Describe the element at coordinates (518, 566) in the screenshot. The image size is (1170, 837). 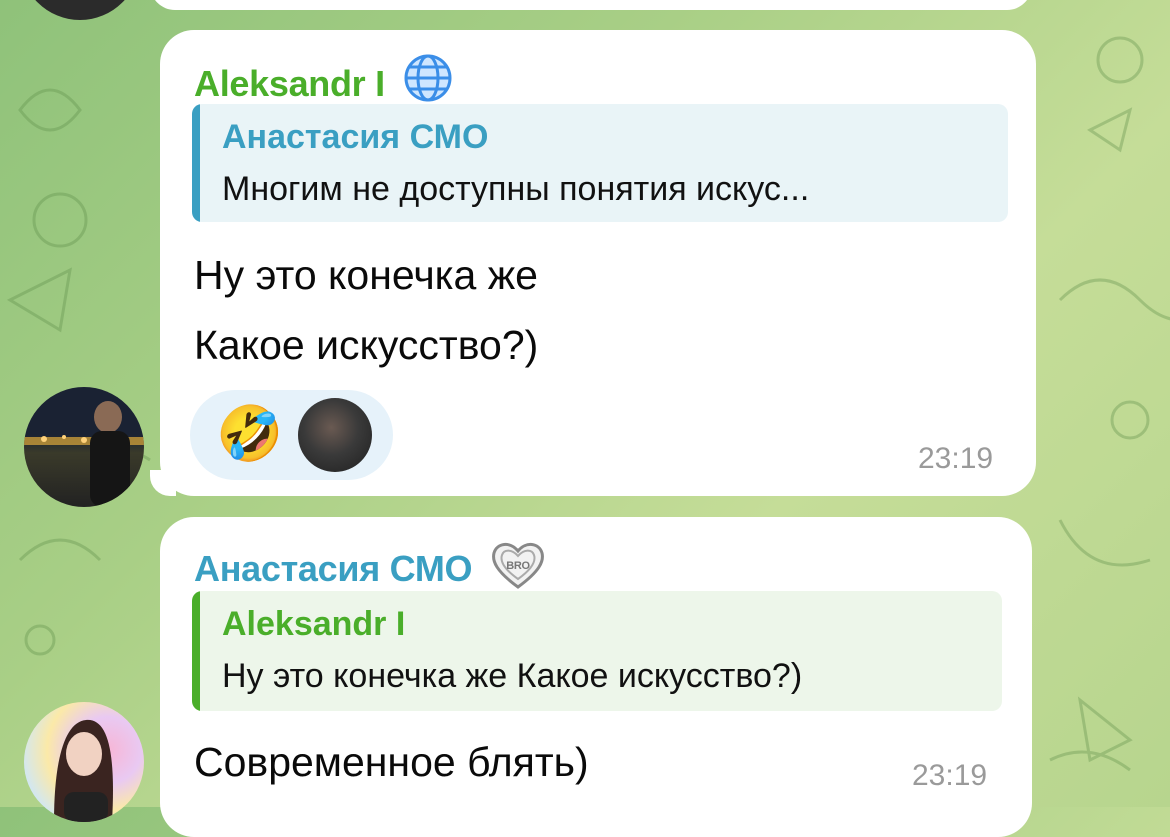
I see `svg-text: BRO` at that location.